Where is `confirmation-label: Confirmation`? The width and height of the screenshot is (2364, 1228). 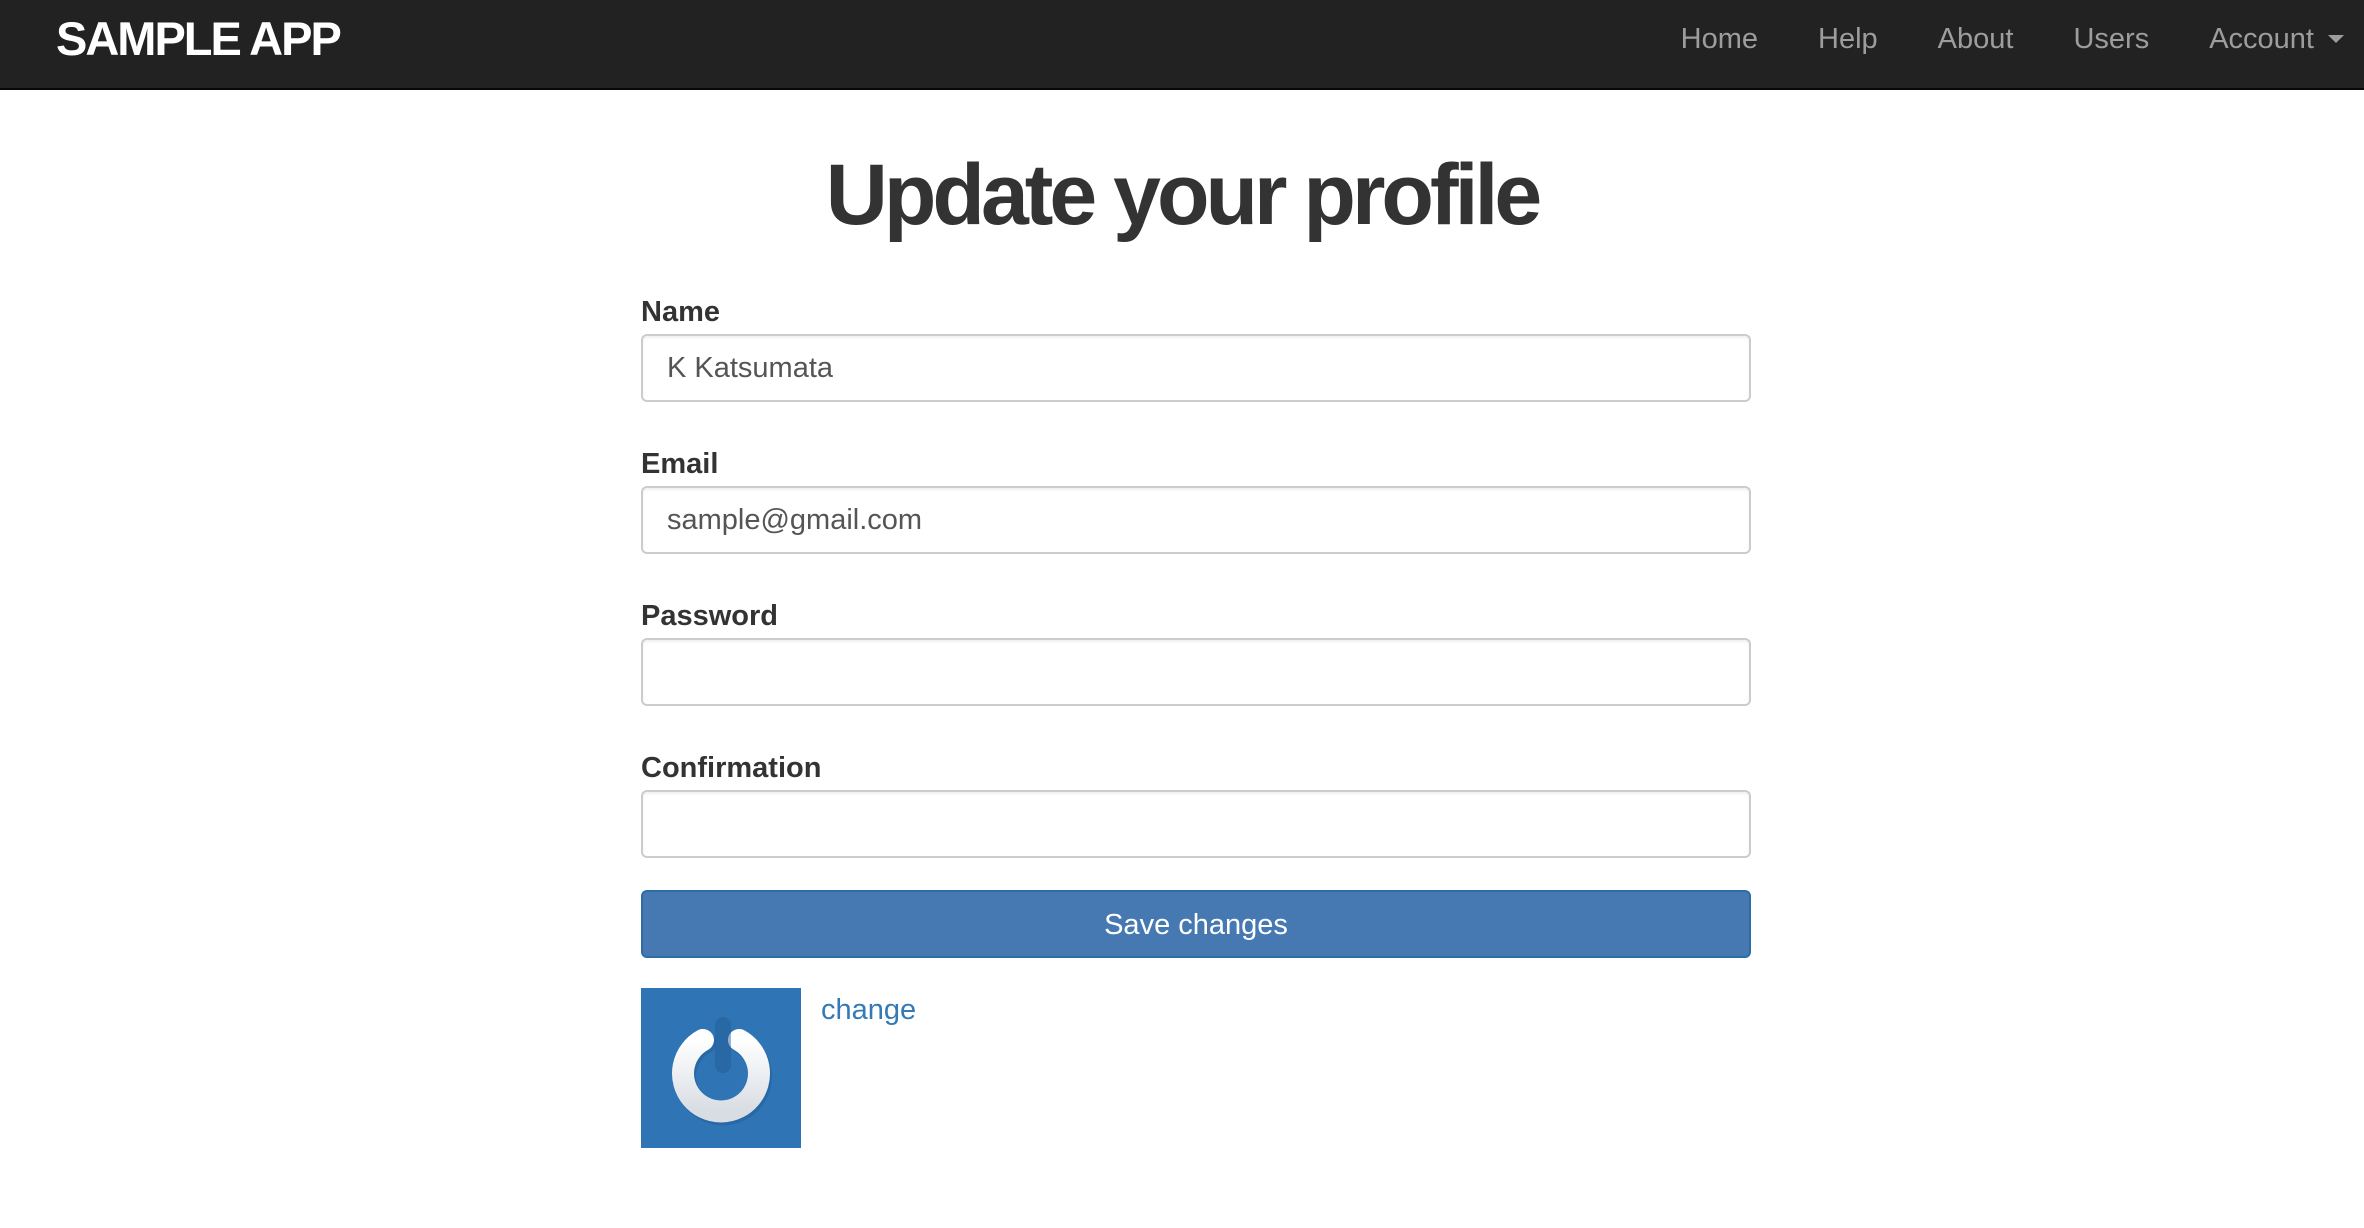
confirmation-label: Confirmation is located at coordinates (731, 768).